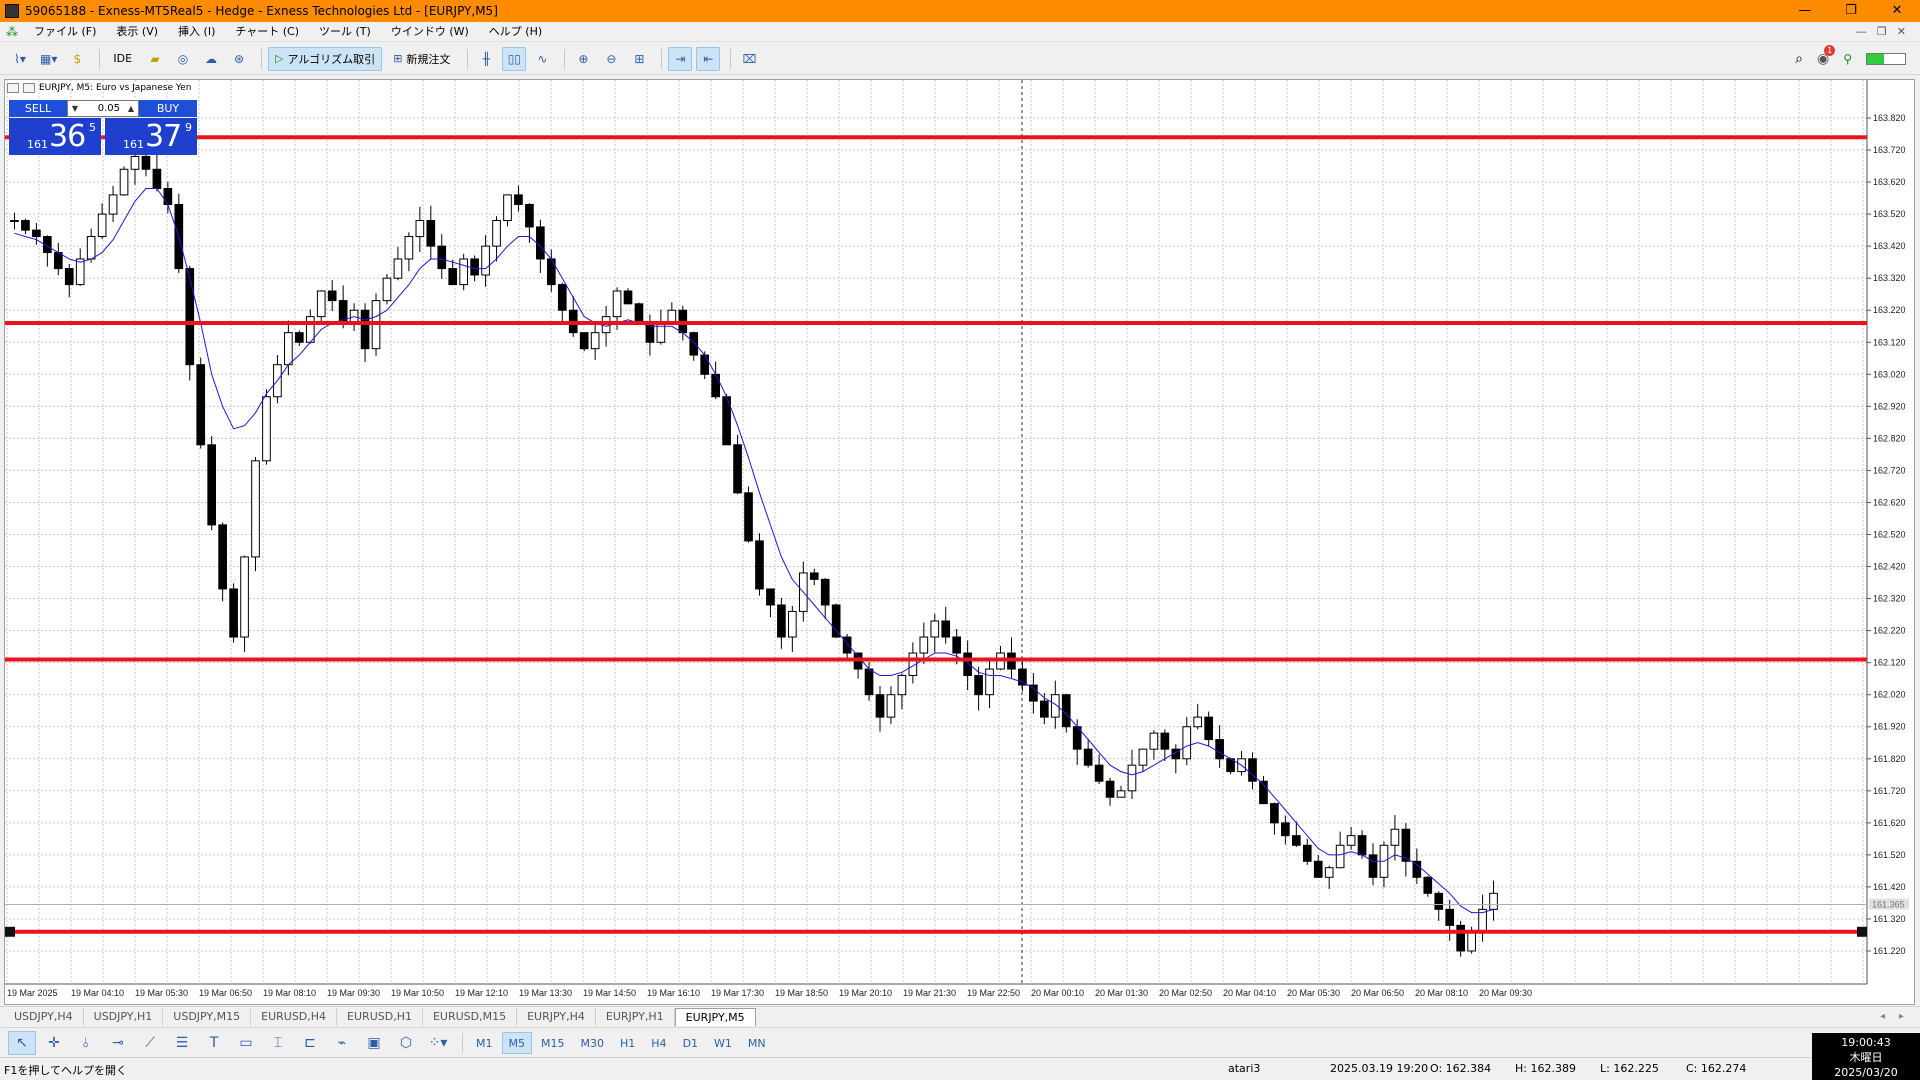  What do you see at coordinates (55, 136) in the screenshot?
I see `bid-price-box: 161 36 5` at bounding box center [55, 136].